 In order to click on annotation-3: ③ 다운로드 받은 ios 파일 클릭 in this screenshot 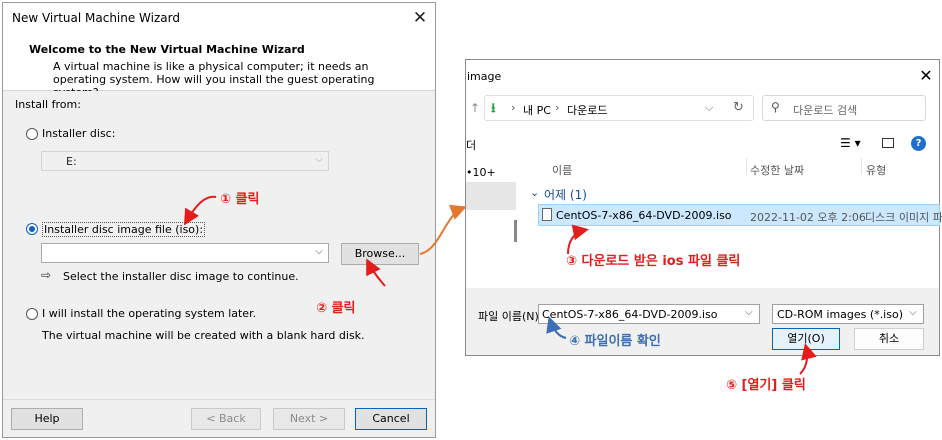, I will do `click(653, 261)`.